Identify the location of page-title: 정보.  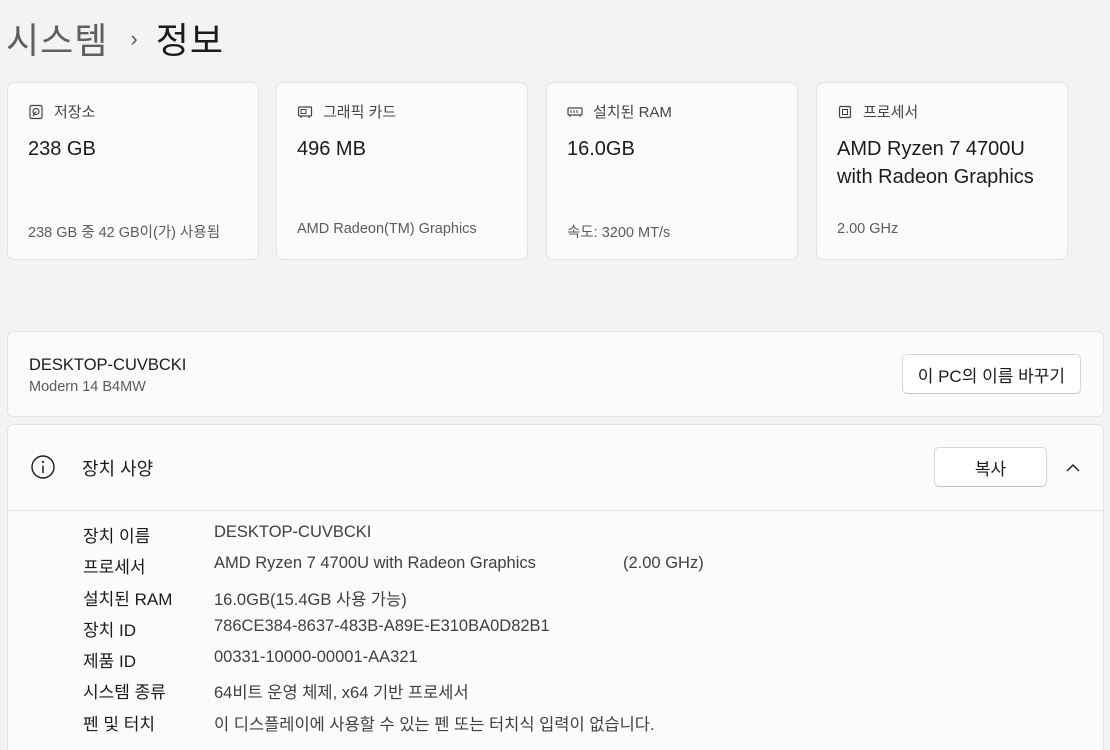
(189, 40).